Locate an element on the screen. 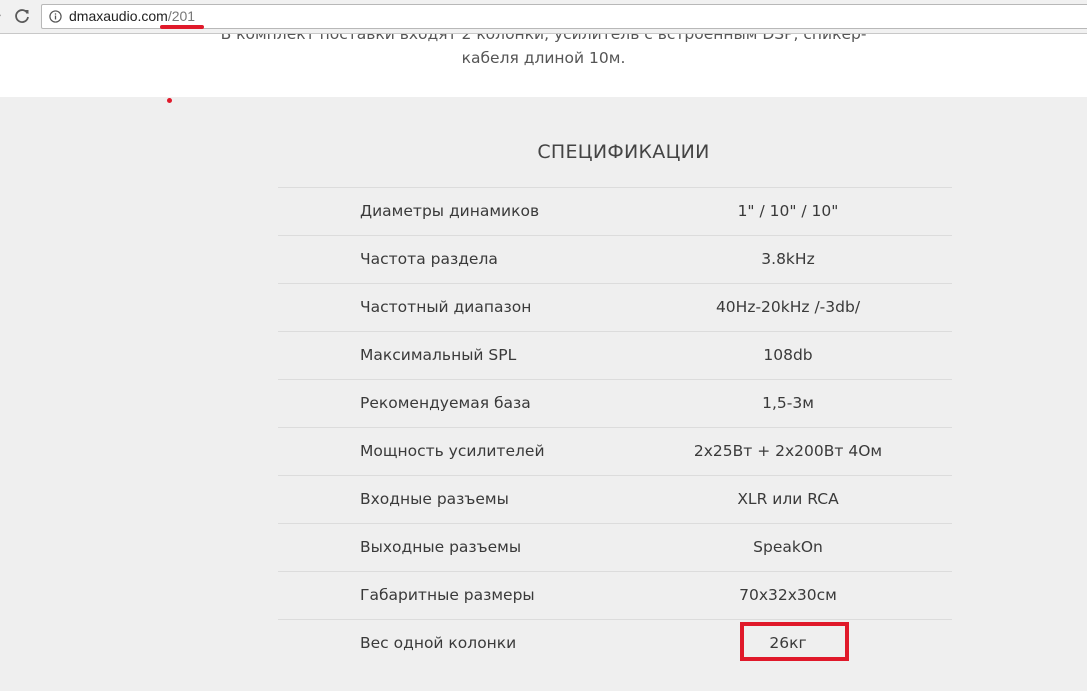  reload-icon is located at coordinates (22, 16).